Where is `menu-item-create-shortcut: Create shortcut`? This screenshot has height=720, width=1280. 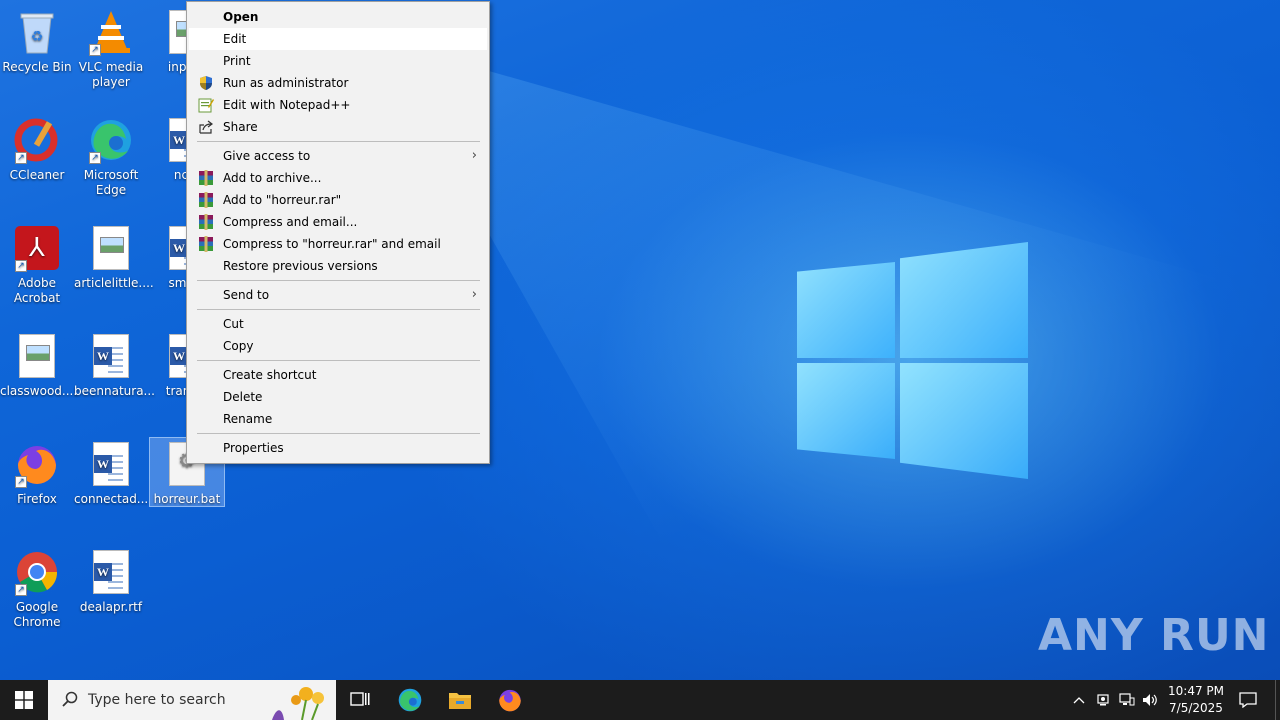 menu-item-create-shortcut: Create shortcut is located at coordinates (338, 375).